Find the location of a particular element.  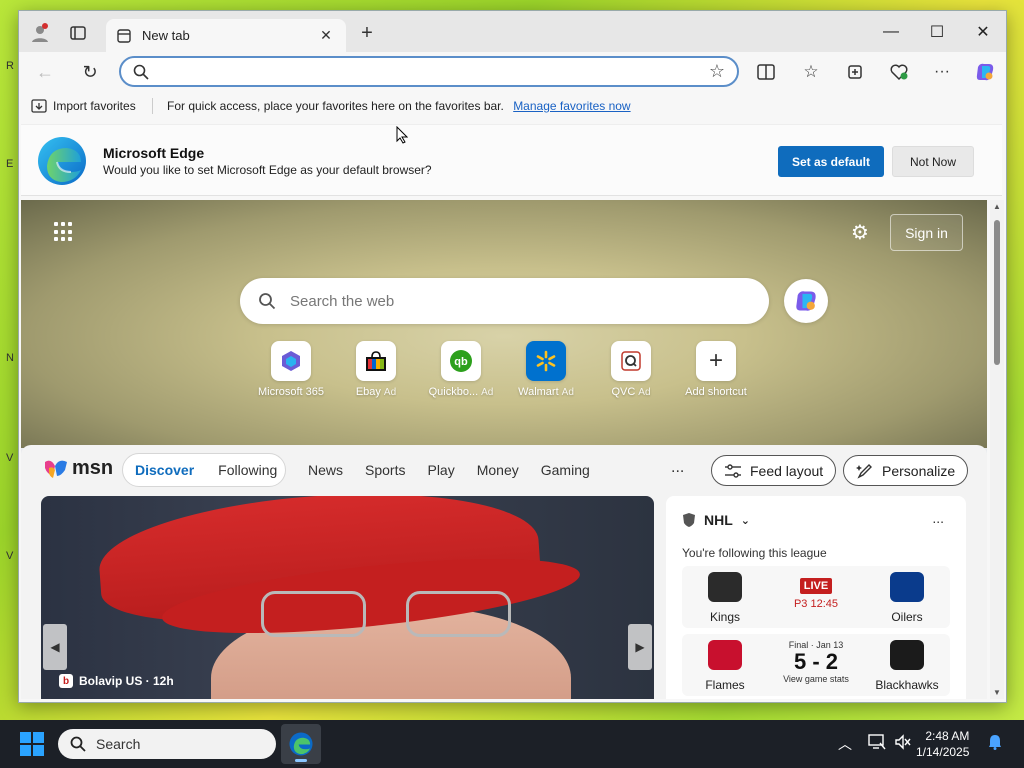

edge-logo-icon is located at coordinates (62, 161).